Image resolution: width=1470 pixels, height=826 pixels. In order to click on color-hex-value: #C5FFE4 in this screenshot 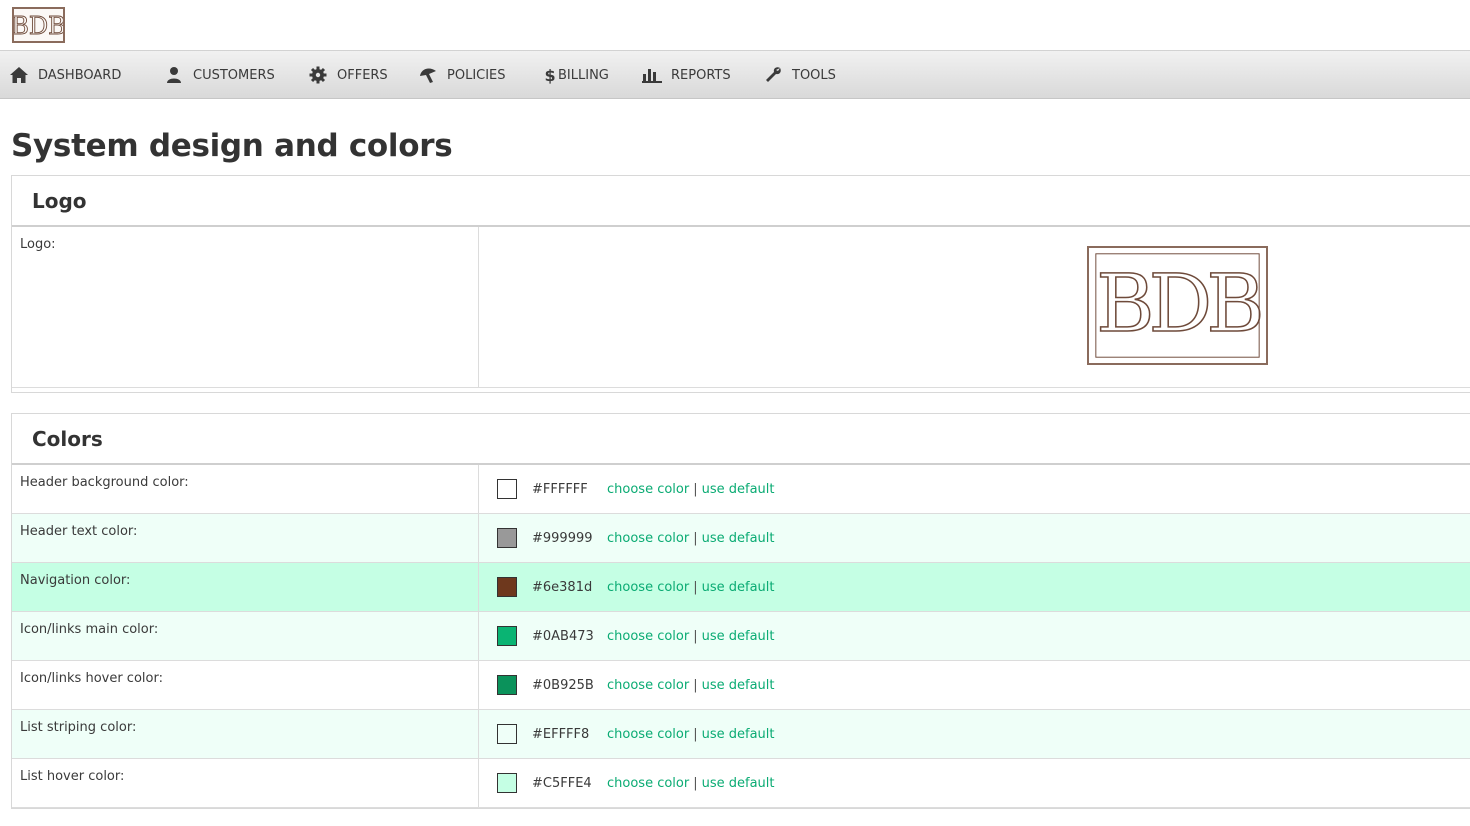, I will do `click(562, 783)`.